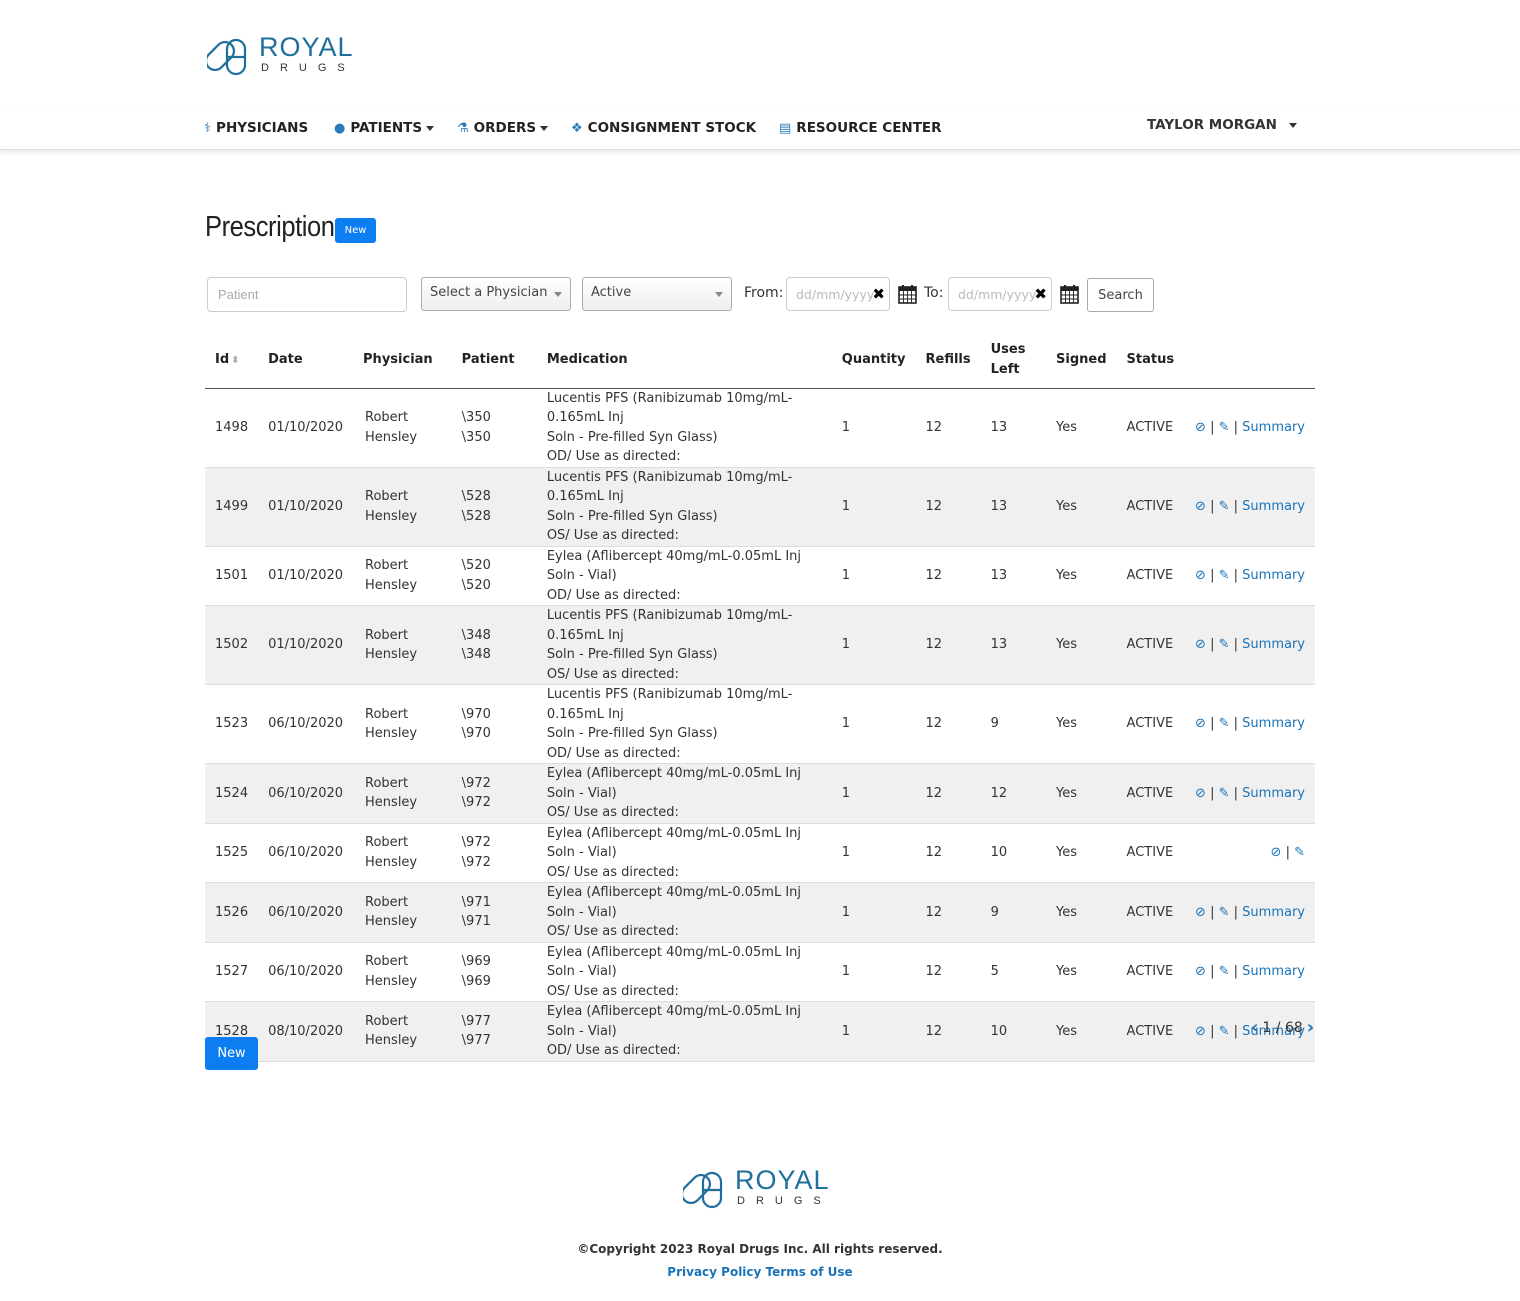  I want to click on to-date-input: dd/mm/yyyy ✖, so click(1000, 294).